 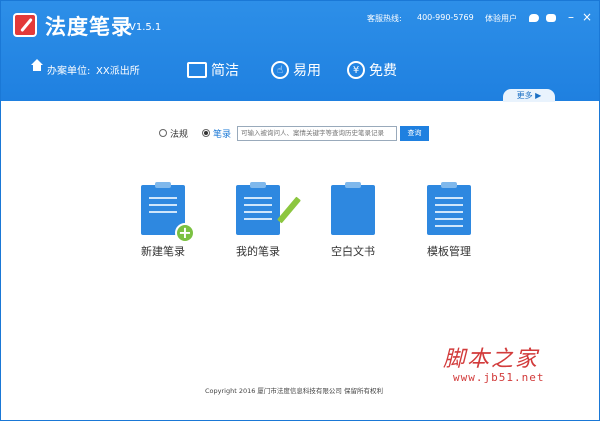 I want to click on nav-free-label: 免费, so click(x=383, y=71).